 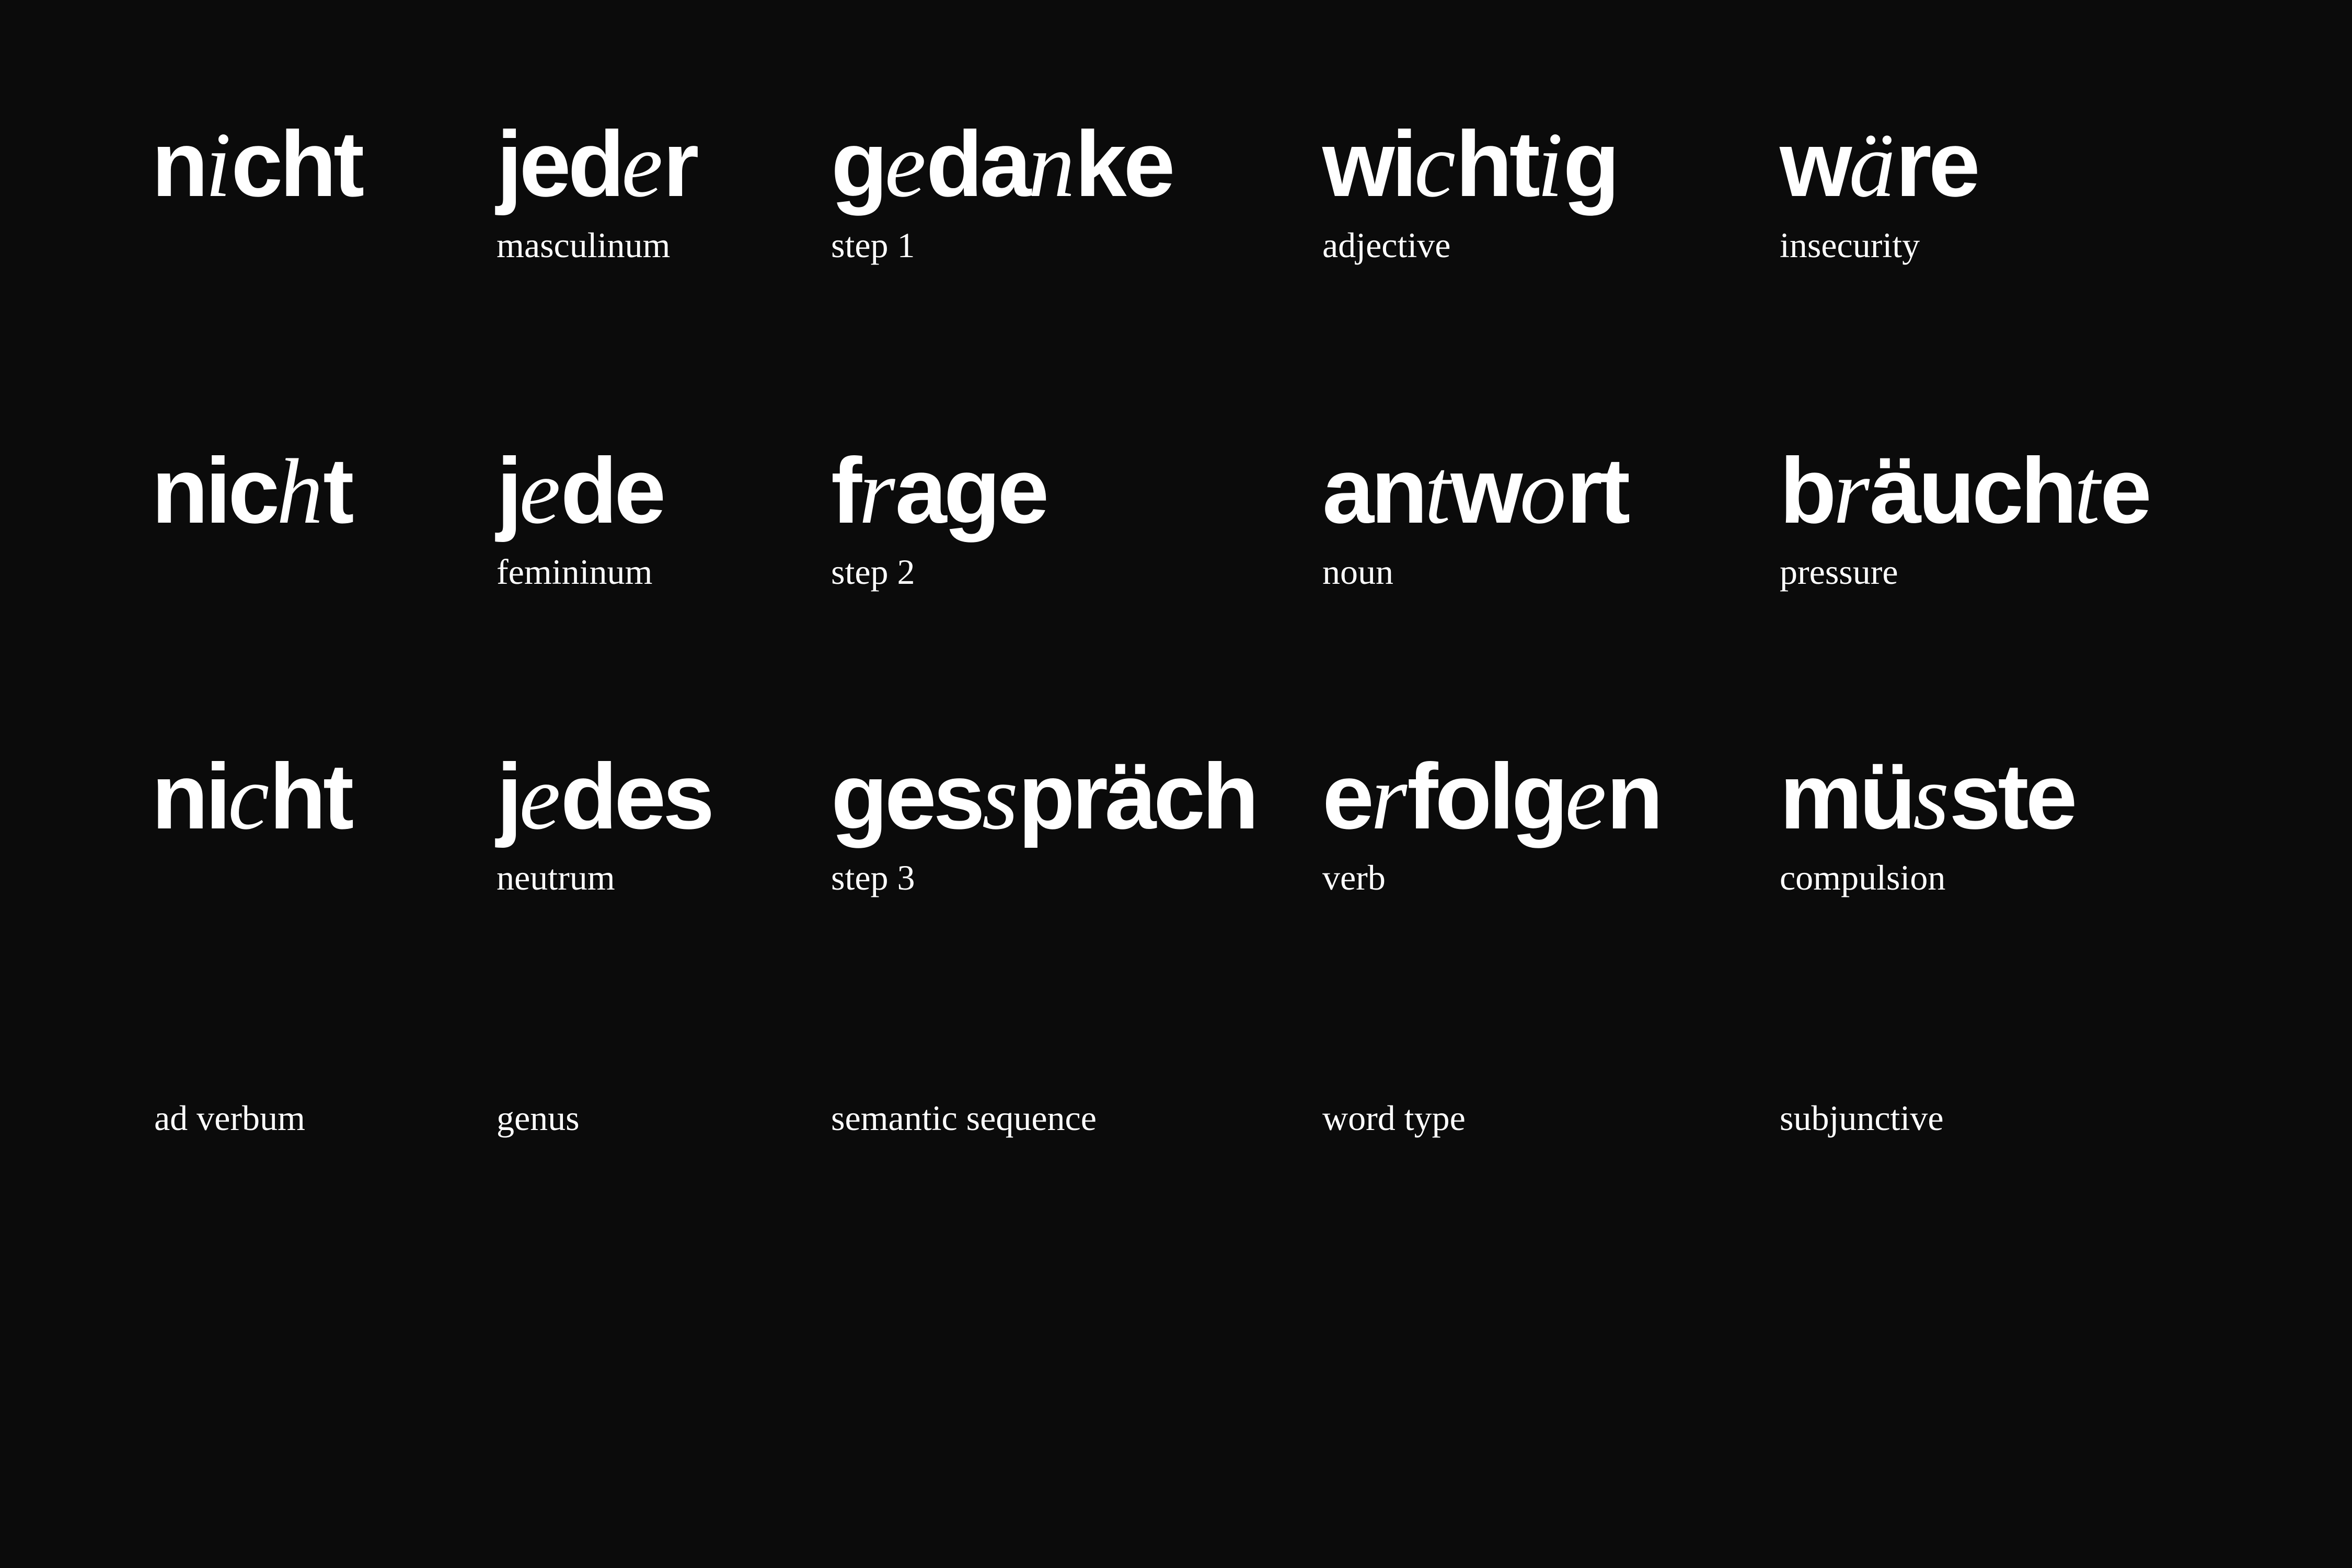 I want to click on word-label: verb, so click(x=1354, y=877).